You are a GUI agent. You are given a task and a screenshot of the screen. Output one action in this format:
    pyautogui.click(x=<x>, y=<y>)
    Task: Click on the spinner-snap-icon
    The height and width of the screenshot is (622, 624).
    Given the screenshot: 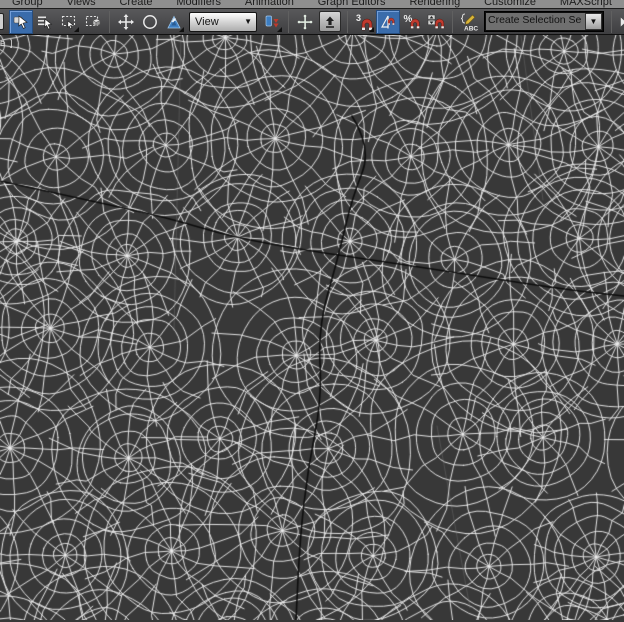 What is the action you would take?
    pyautogui.click(x=436, y=21)
    